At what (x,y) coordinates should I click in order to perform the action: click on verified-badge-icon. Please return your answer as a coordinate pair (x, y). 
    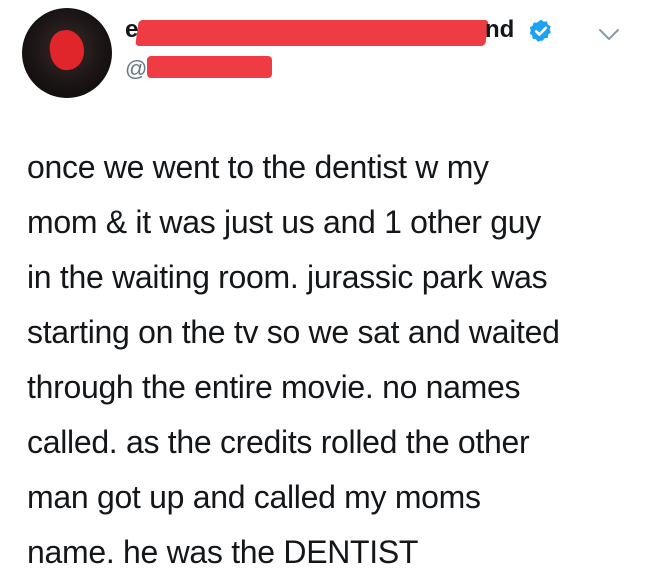
    Looking at the image, I should click on (540, 30).